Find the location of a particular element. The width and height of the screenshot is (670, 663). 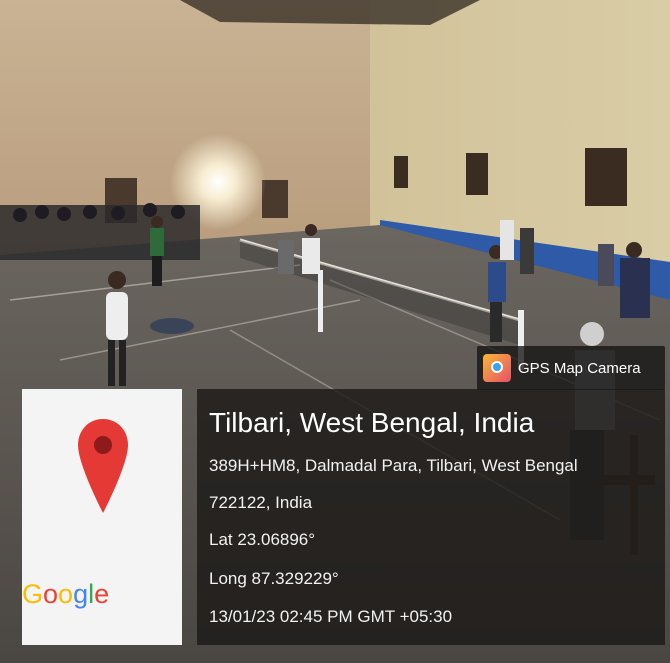

longitude-text: Long 87.329229° is located at coordinates (274, 578).